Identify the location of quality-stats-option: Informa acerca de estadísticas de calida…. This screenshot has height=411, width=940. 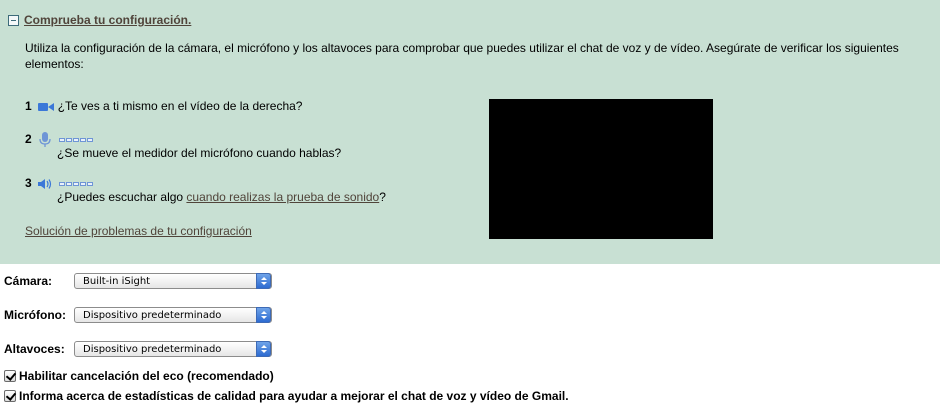
(286, 396).